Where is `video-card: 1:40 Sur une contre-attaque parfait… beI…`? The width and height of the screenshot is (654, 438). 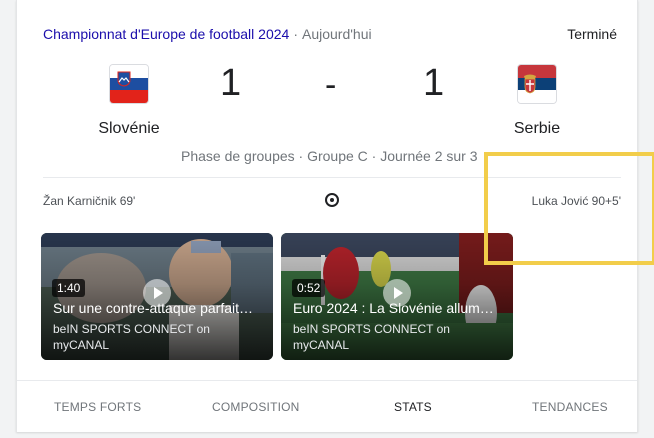
video-card: 1:40 Sur une contre-attaque parfait… beI… is located at coordinates (157, 296).